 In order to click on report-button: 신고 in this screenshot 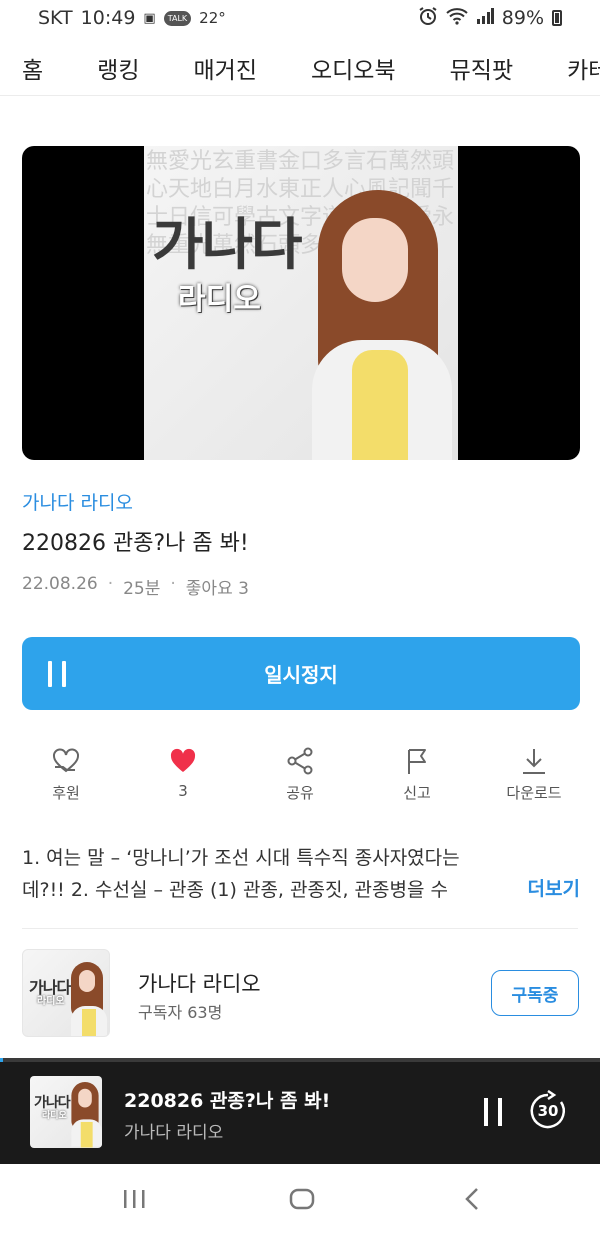, I will do `click(417, 773)`.